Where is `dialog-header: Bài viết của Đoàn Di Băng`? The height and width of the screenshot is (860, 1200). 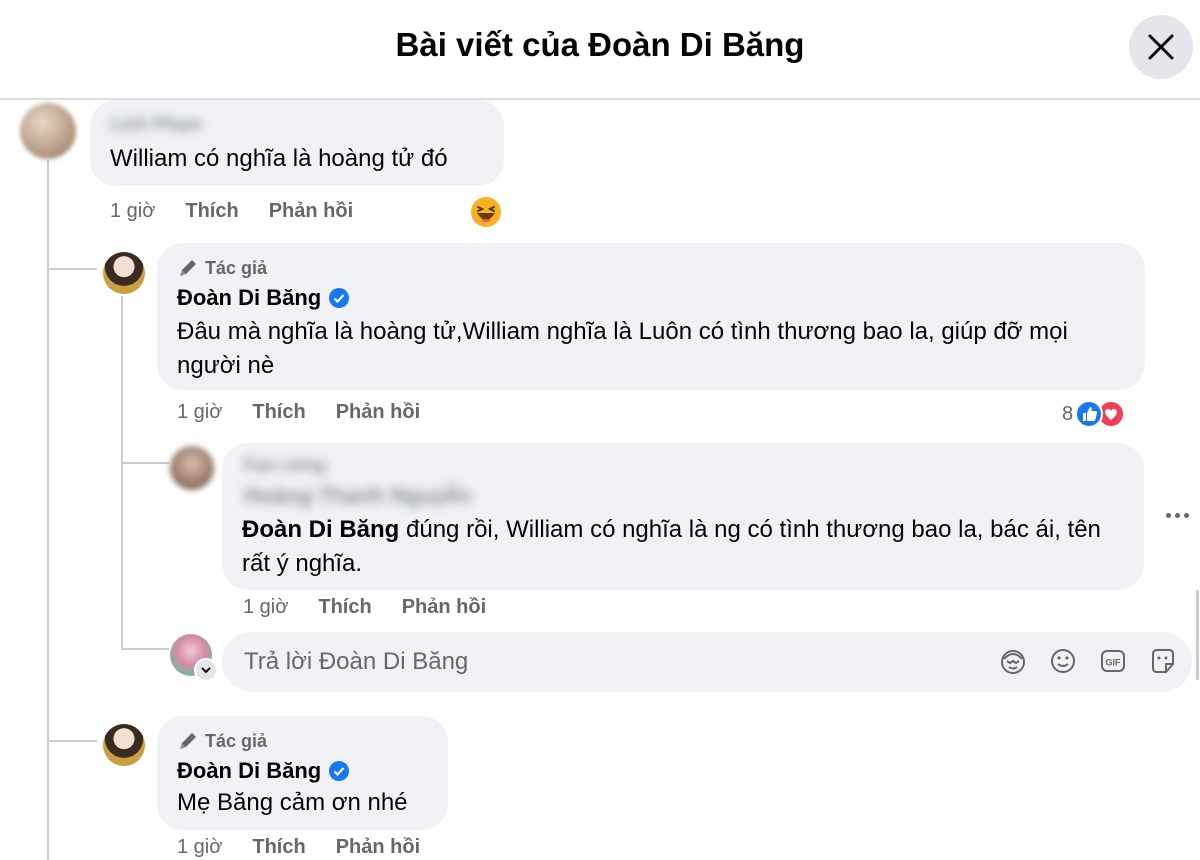
dialog-header: Bài viết của Đoàn Di Băng is located at coordinates (600, 50).